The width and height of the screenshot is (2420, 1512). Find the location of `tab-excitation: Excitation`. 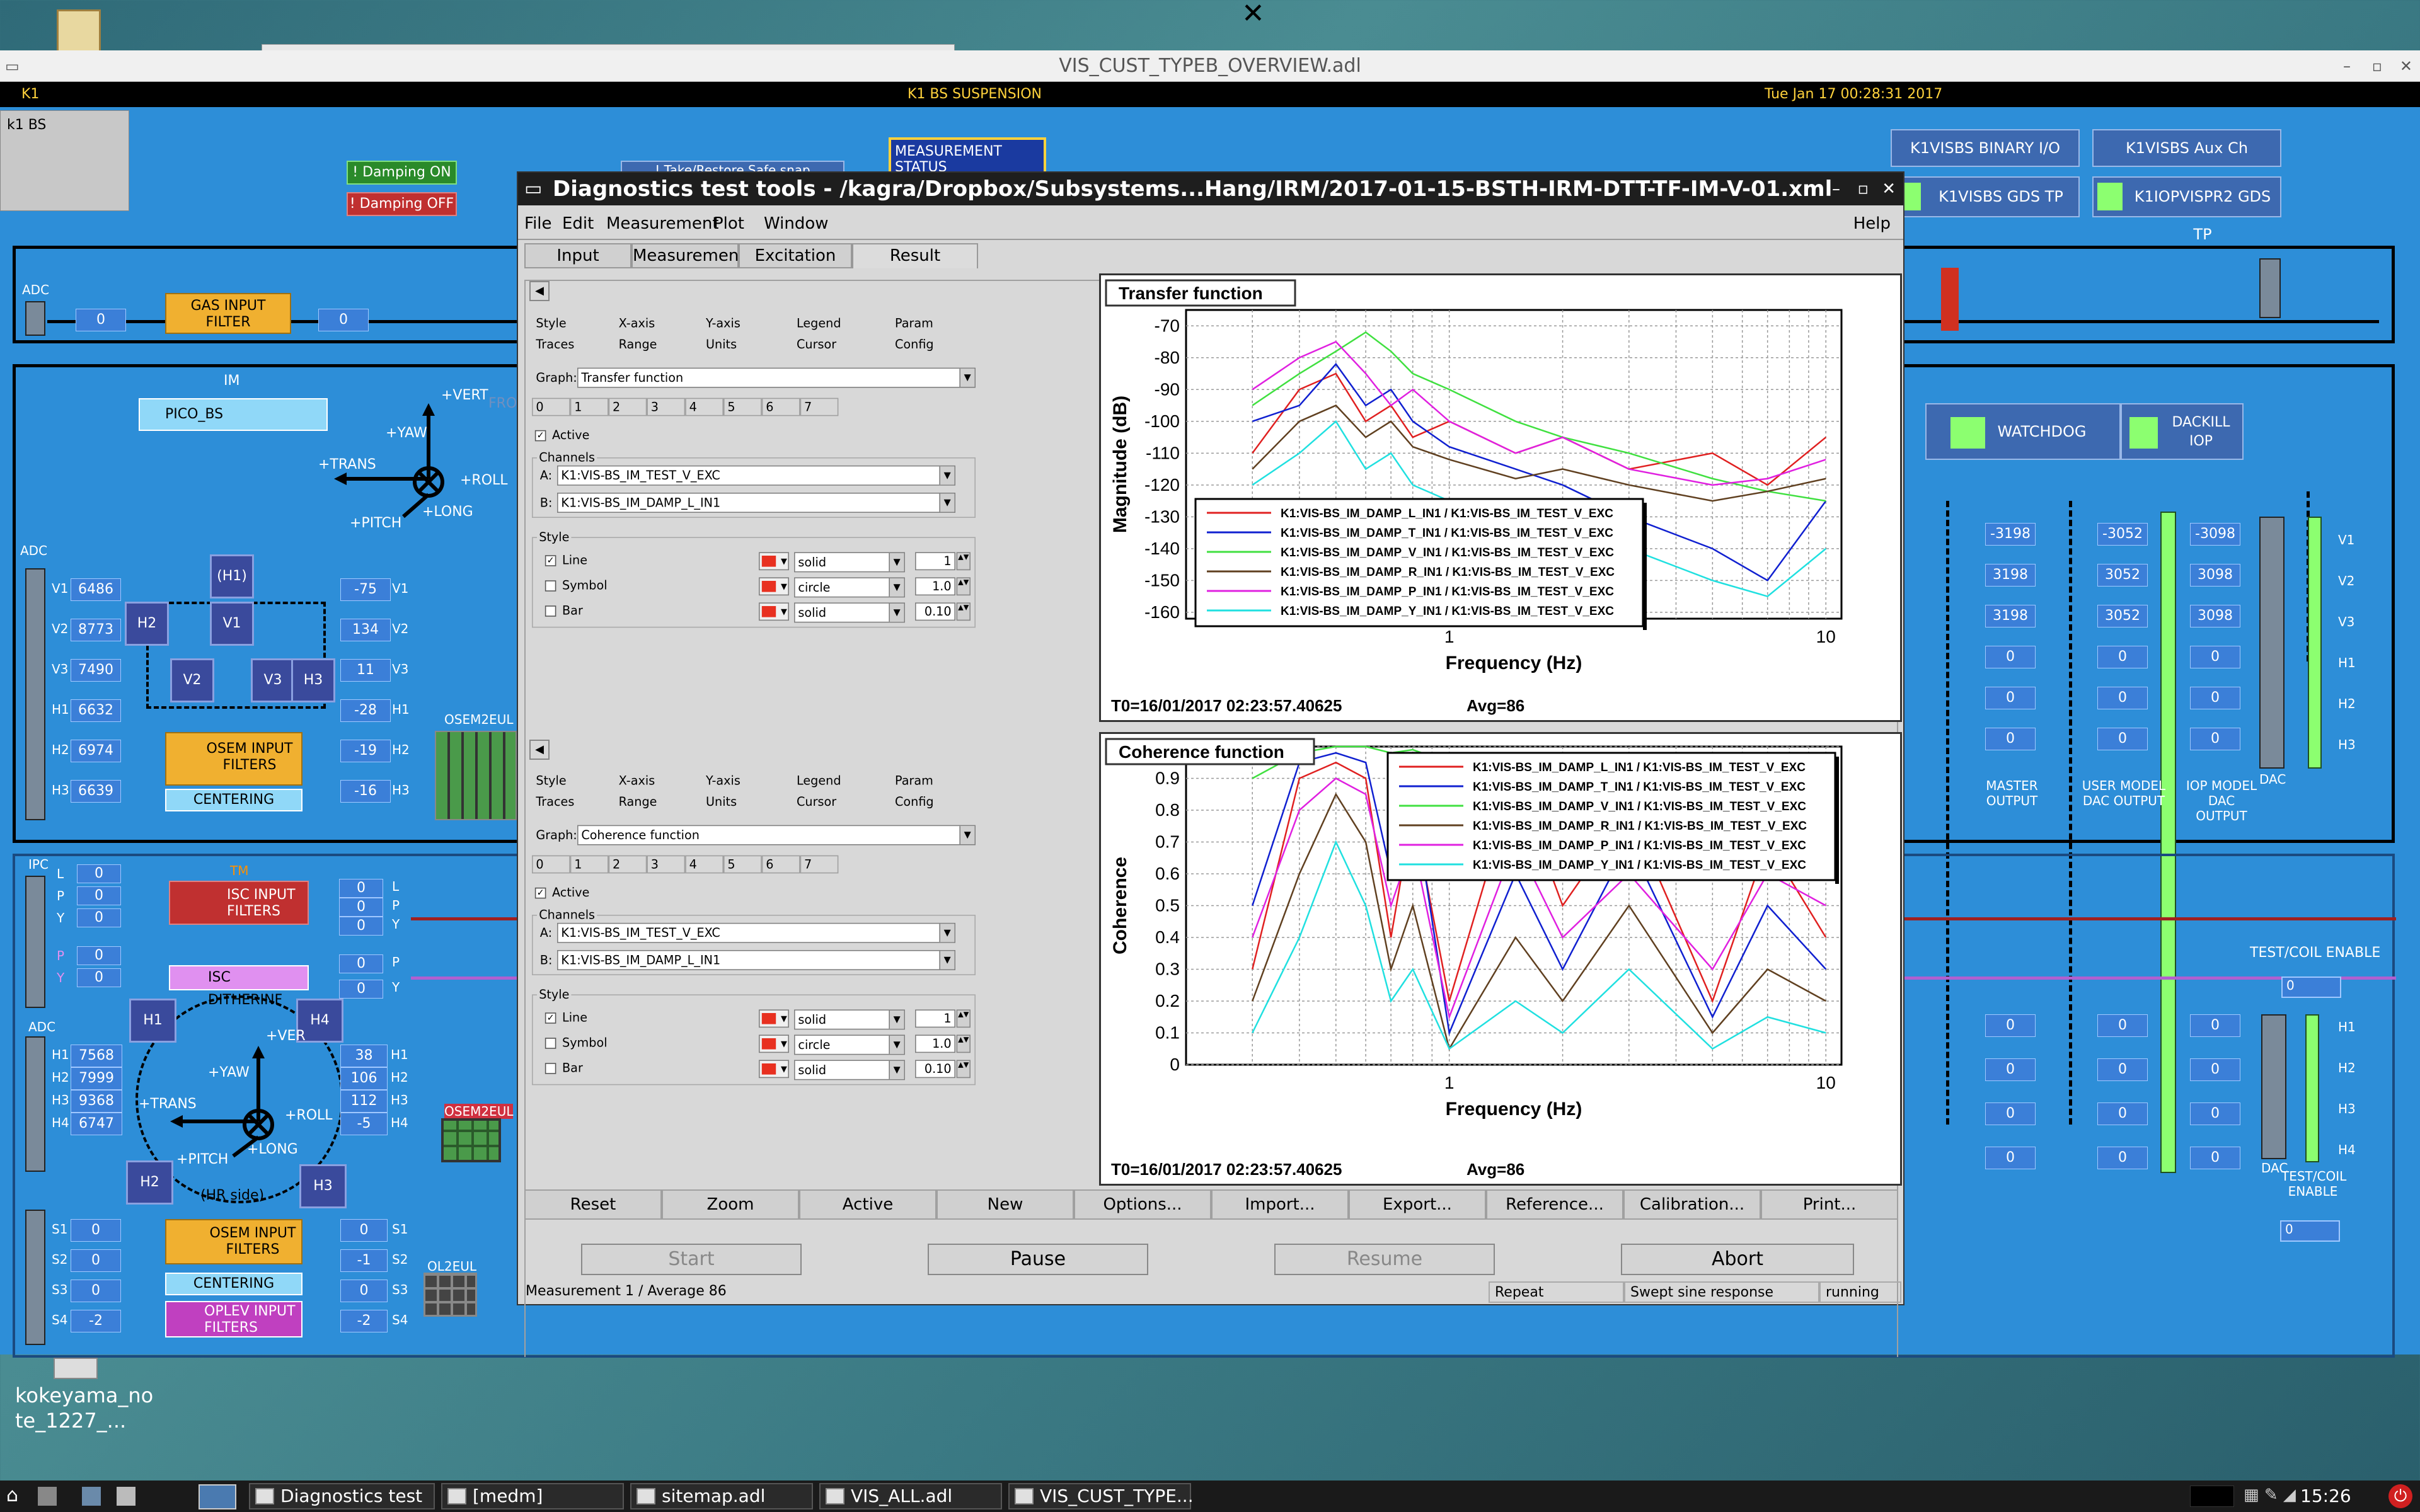

tab-excitation: Excitation is located at coordinates (796, 255).